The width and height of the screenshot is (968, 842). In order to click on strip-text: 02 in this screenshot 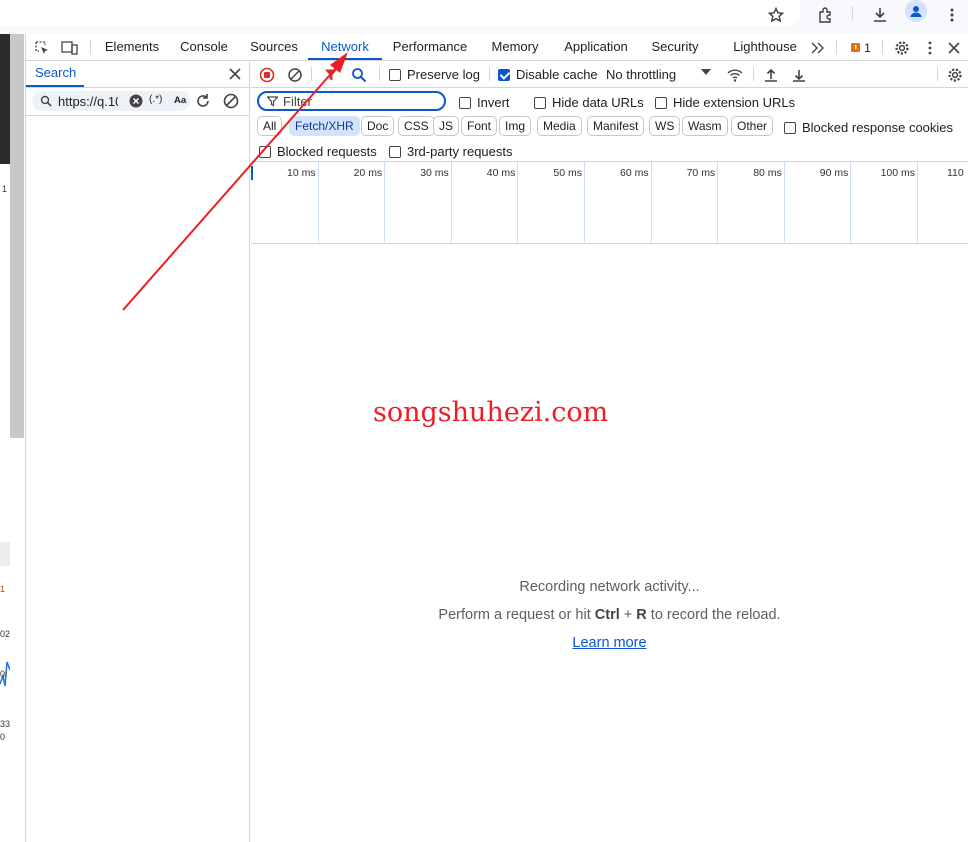, I will do `click(5, 634)`.